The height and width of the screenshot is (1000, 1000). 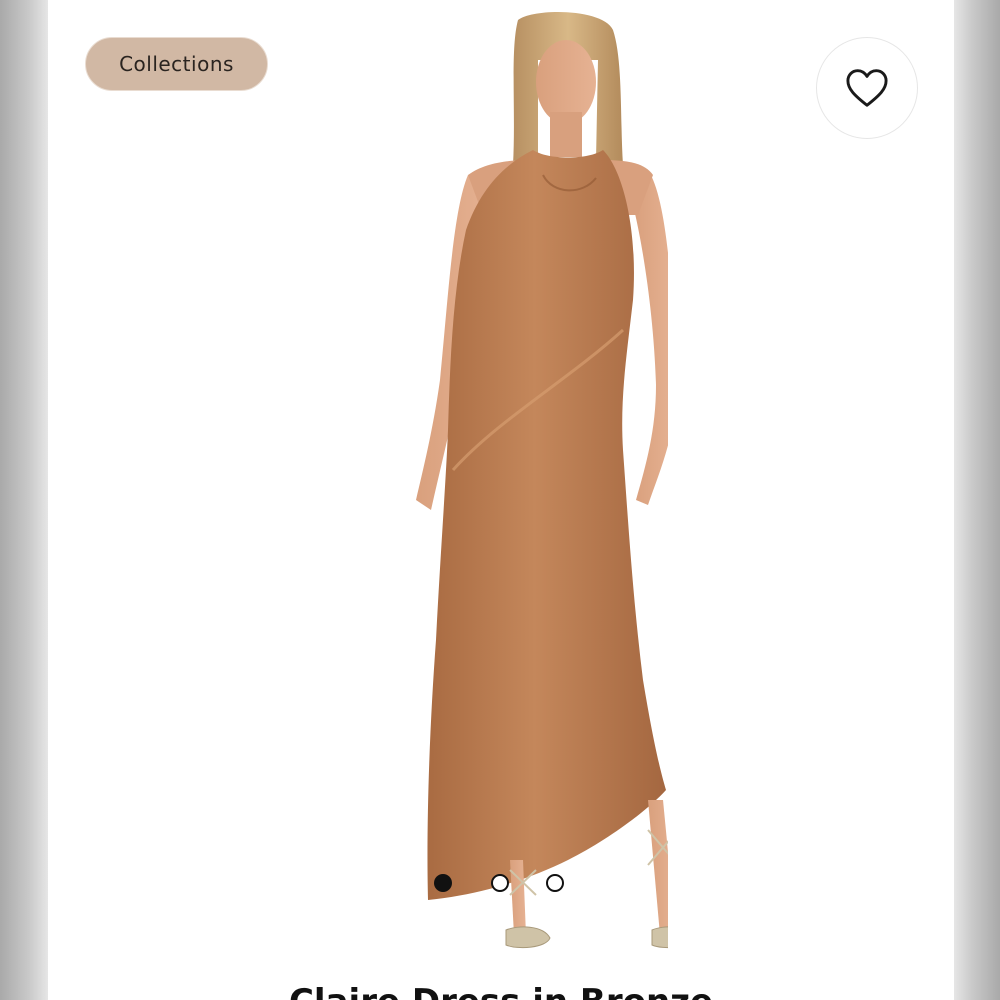 I want to click on heart-outline-icon, so click(x=867, y=88).